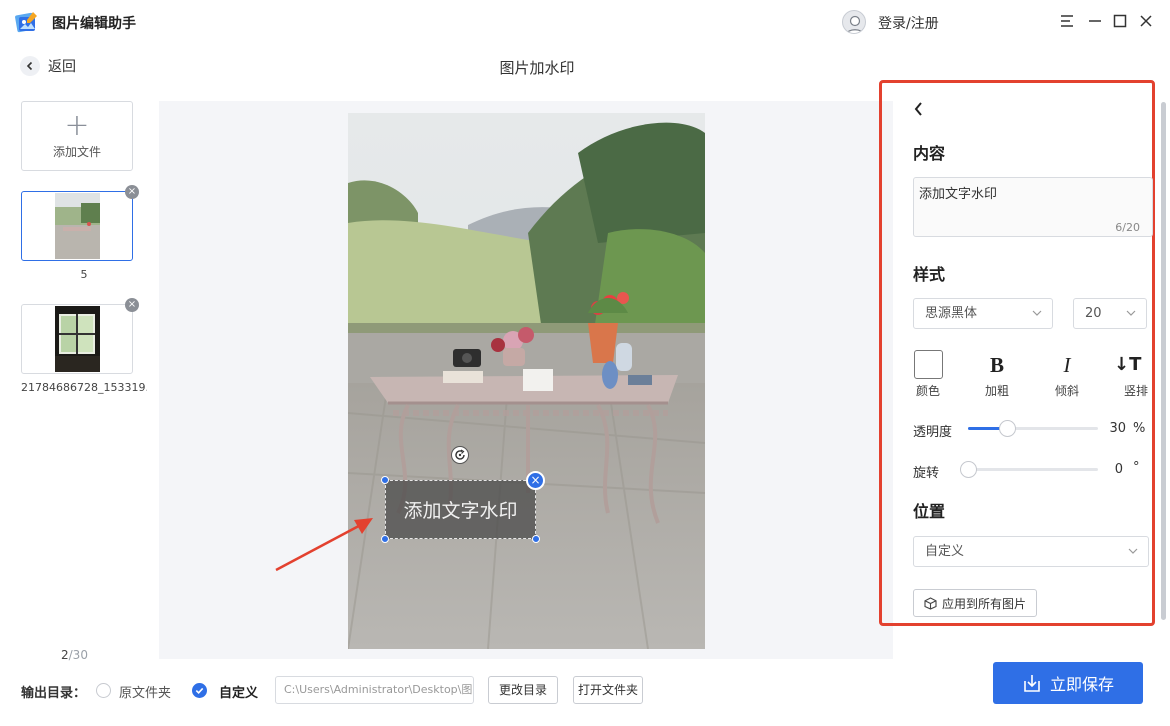  I want to click on italic-label: 倾斜, so click(1066, 391).